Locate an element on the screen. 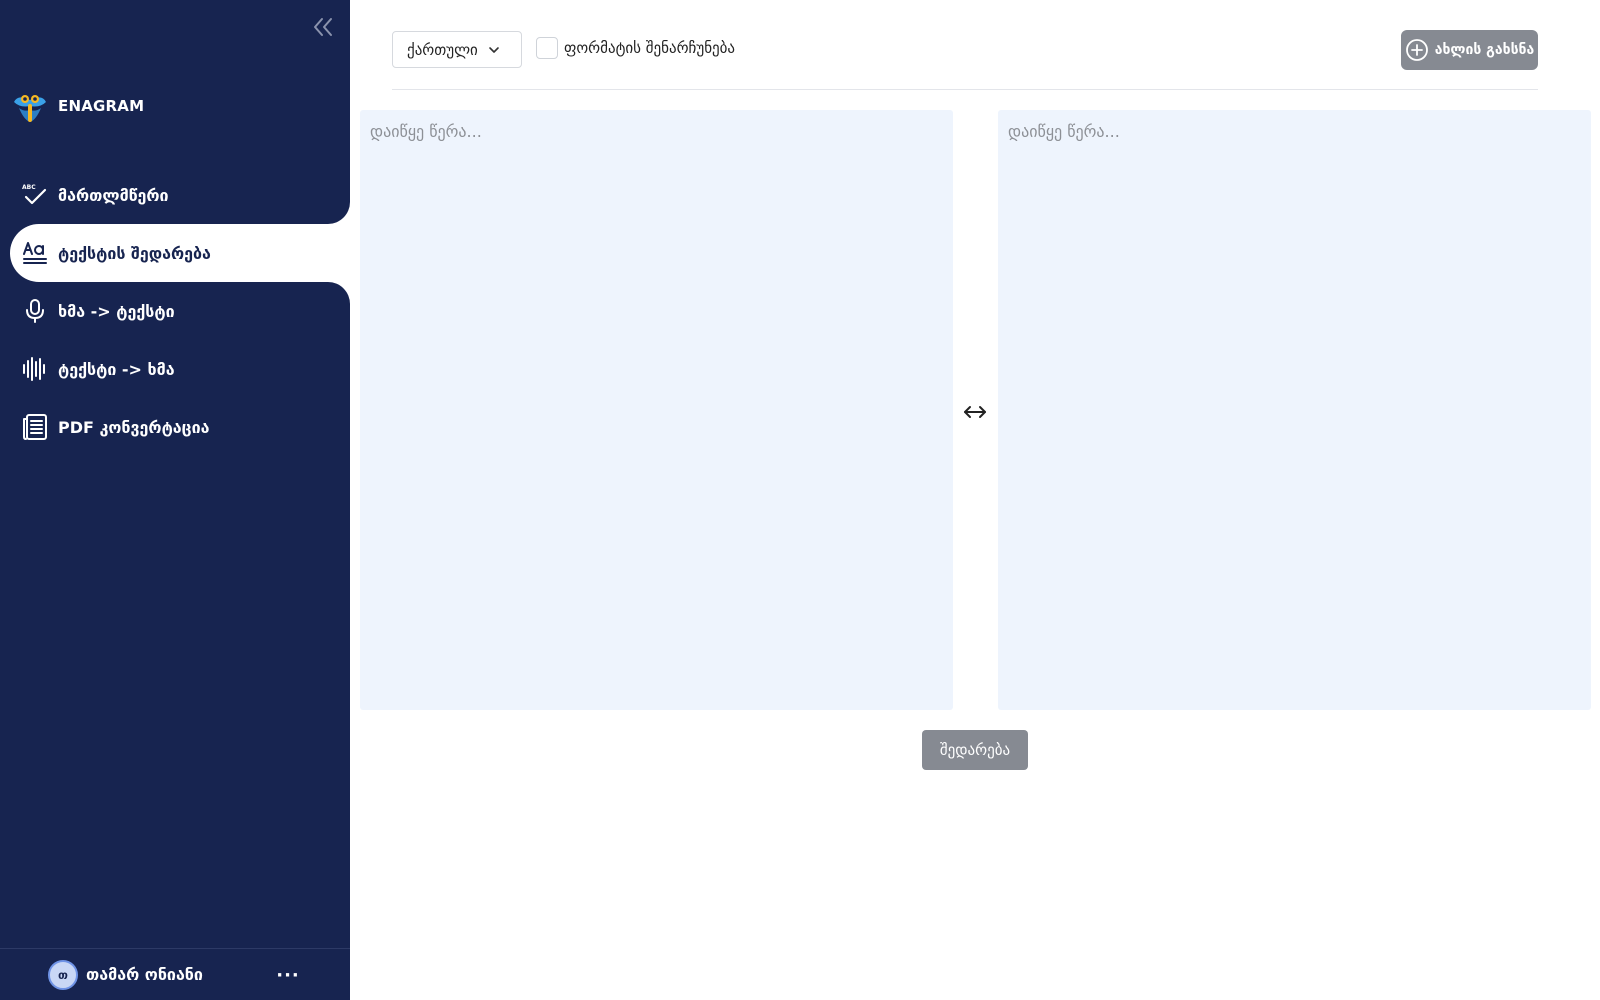  brand: ENAGRAM is located at coordinates (77, 106).